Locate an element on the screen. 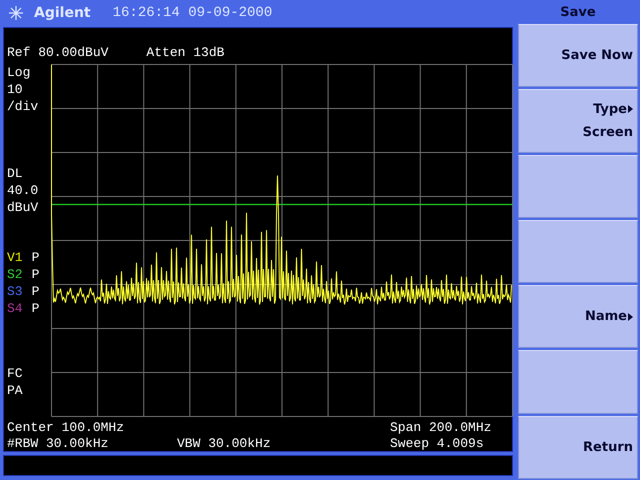 The width and height of the screenshot is (640, 480). display-line-label: dBuV is located at coordinates (23, 207).